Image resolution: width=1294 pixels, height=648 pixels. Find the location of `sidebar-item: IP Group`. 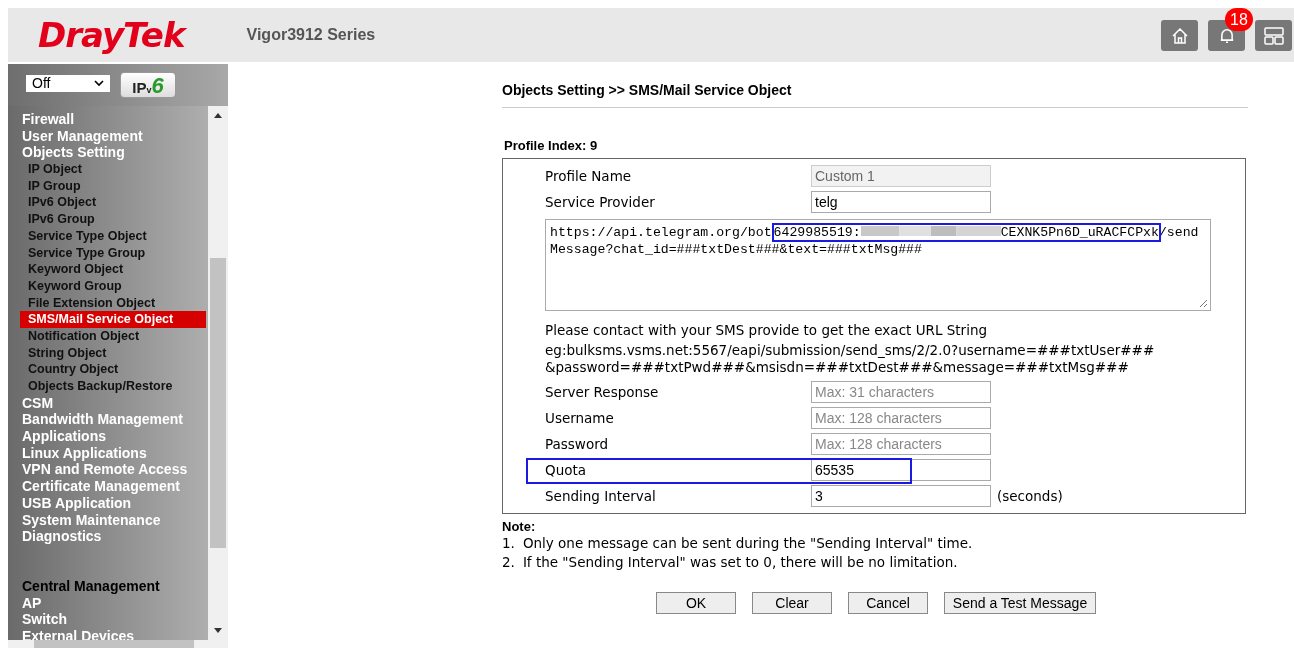

sidebar-item: IP Group is located at coordinates (113, 186).